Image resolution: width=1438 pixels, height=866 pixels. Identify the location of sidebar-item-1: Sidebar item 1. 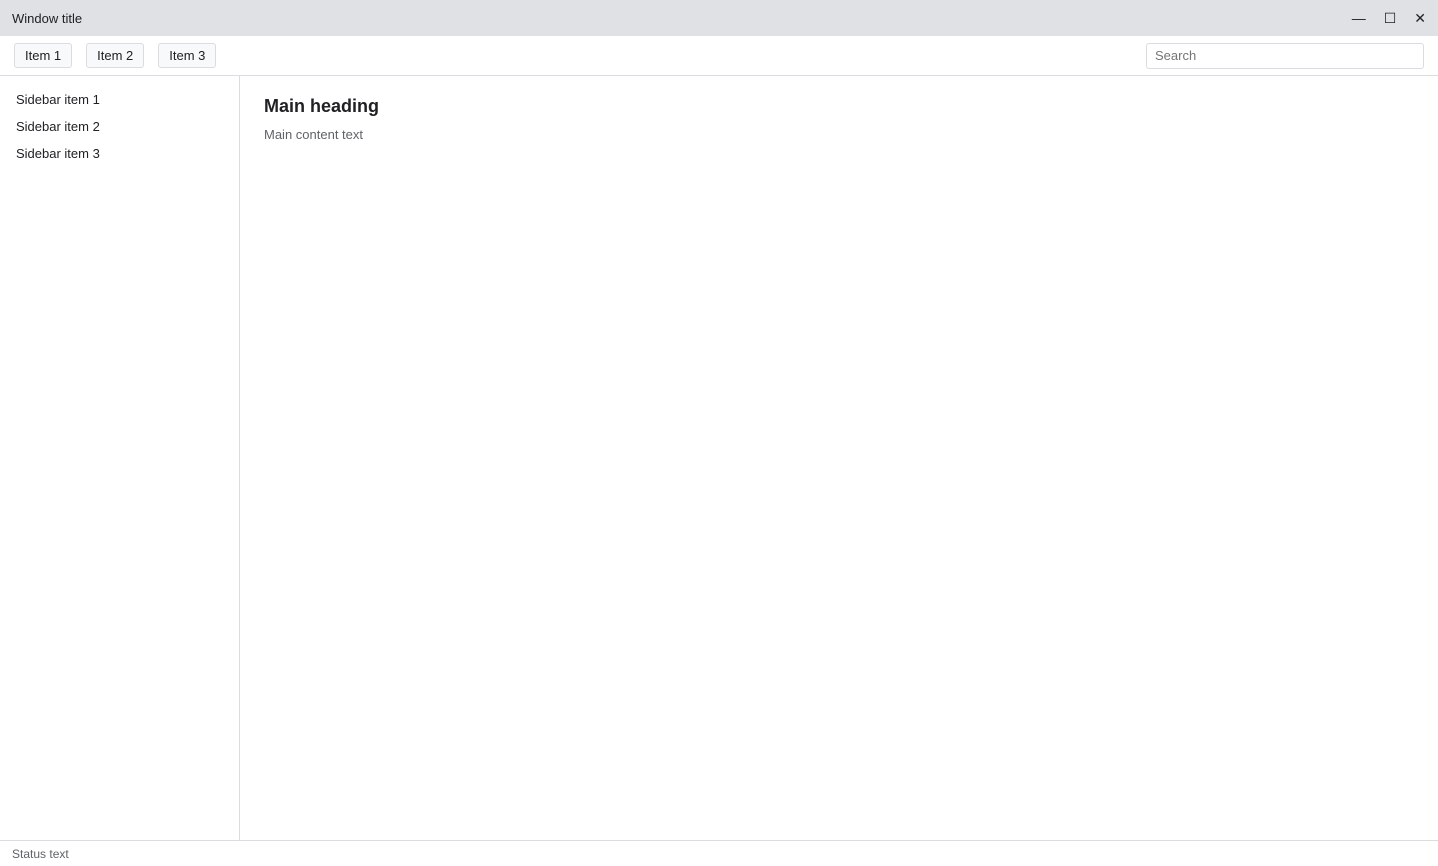
(119, 99).